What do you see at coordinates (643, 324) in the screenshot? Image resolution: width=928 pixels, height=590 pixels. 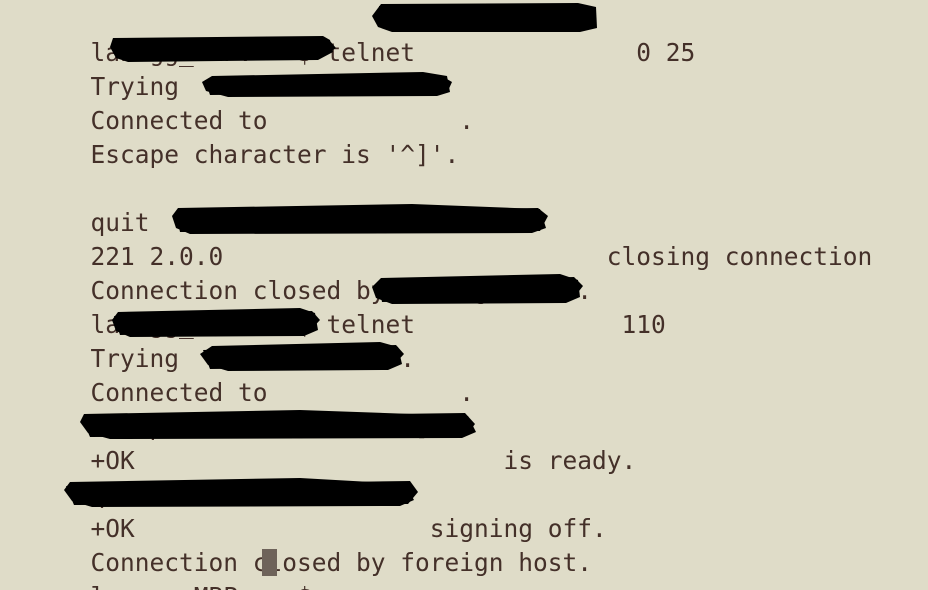 I see `terminal-line-9-suffix: 110` at bounding box center [643, 324].